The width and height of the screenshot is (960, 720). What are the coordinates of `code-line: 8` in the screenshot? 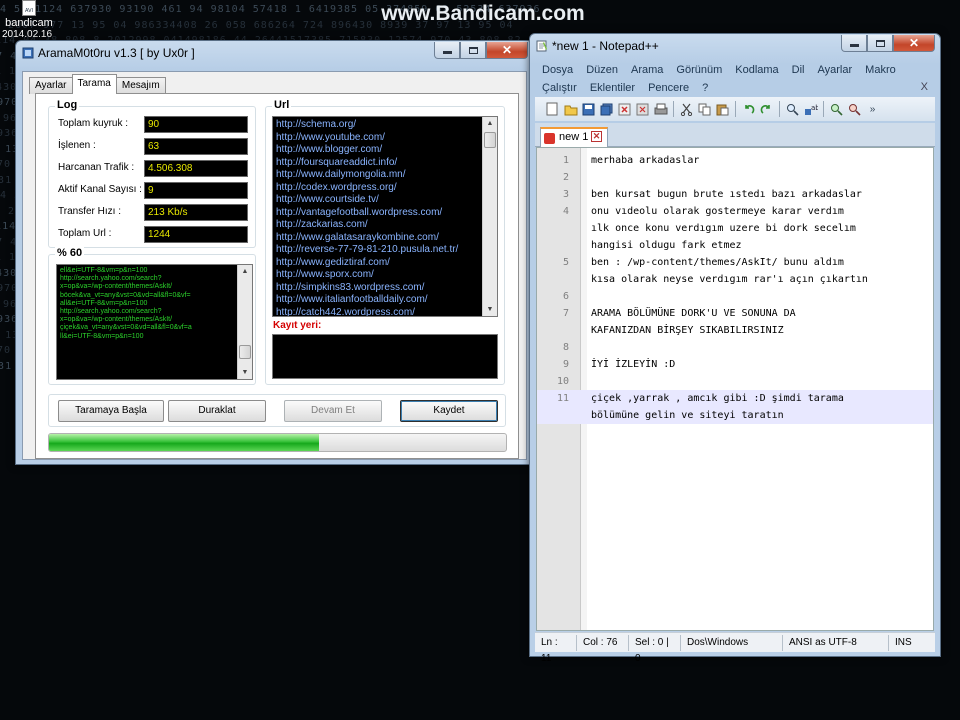 It's located at (735, 347).